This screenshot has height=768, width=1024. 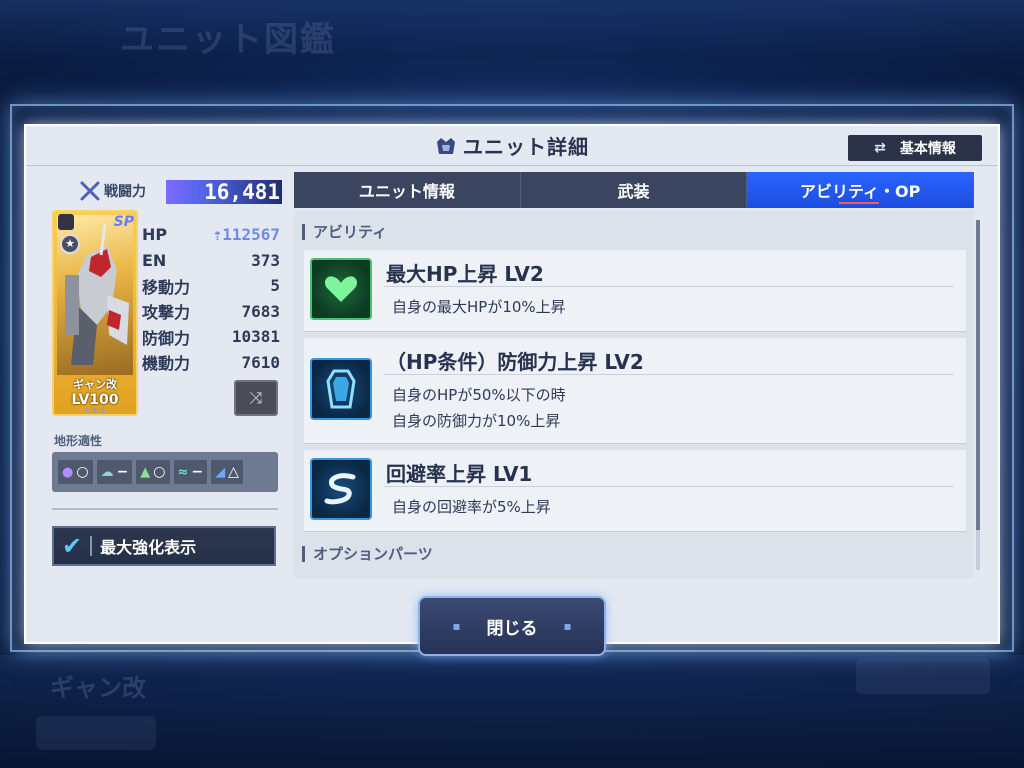 What do you see at coordinates (148, 547) in the screenshot?
I see `max-enhance-label: 最大強化表示` at bounding box center [148, 547].